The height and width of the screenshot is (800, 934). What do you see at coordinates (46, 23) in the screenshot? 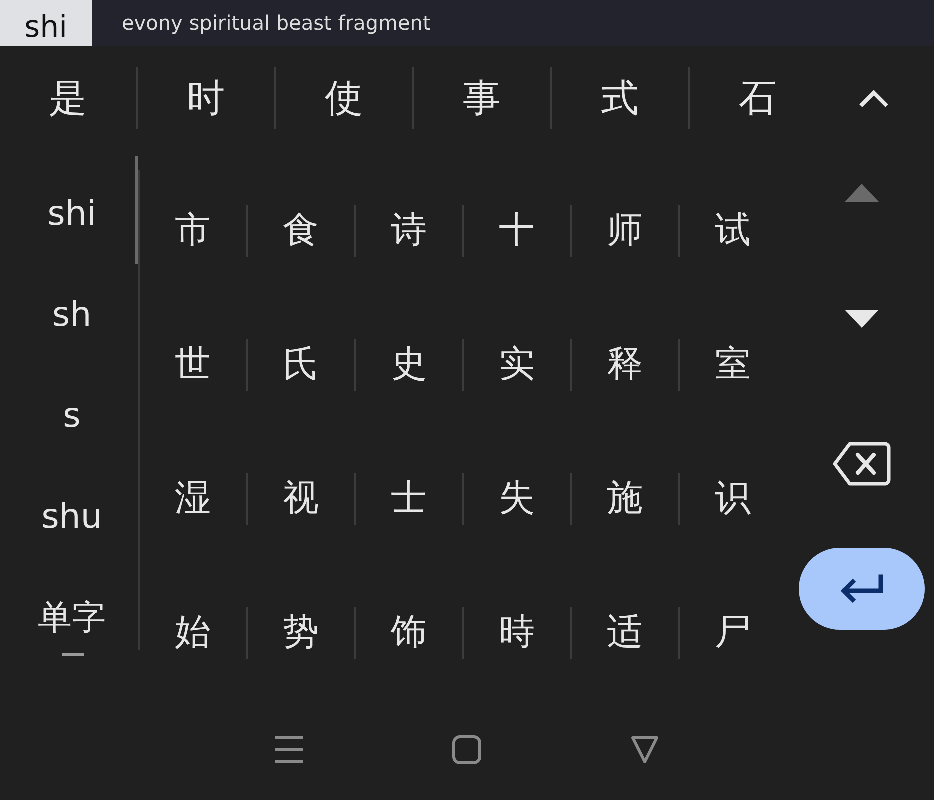
I see `composing-text: shi` at bounding box center [46, 23].